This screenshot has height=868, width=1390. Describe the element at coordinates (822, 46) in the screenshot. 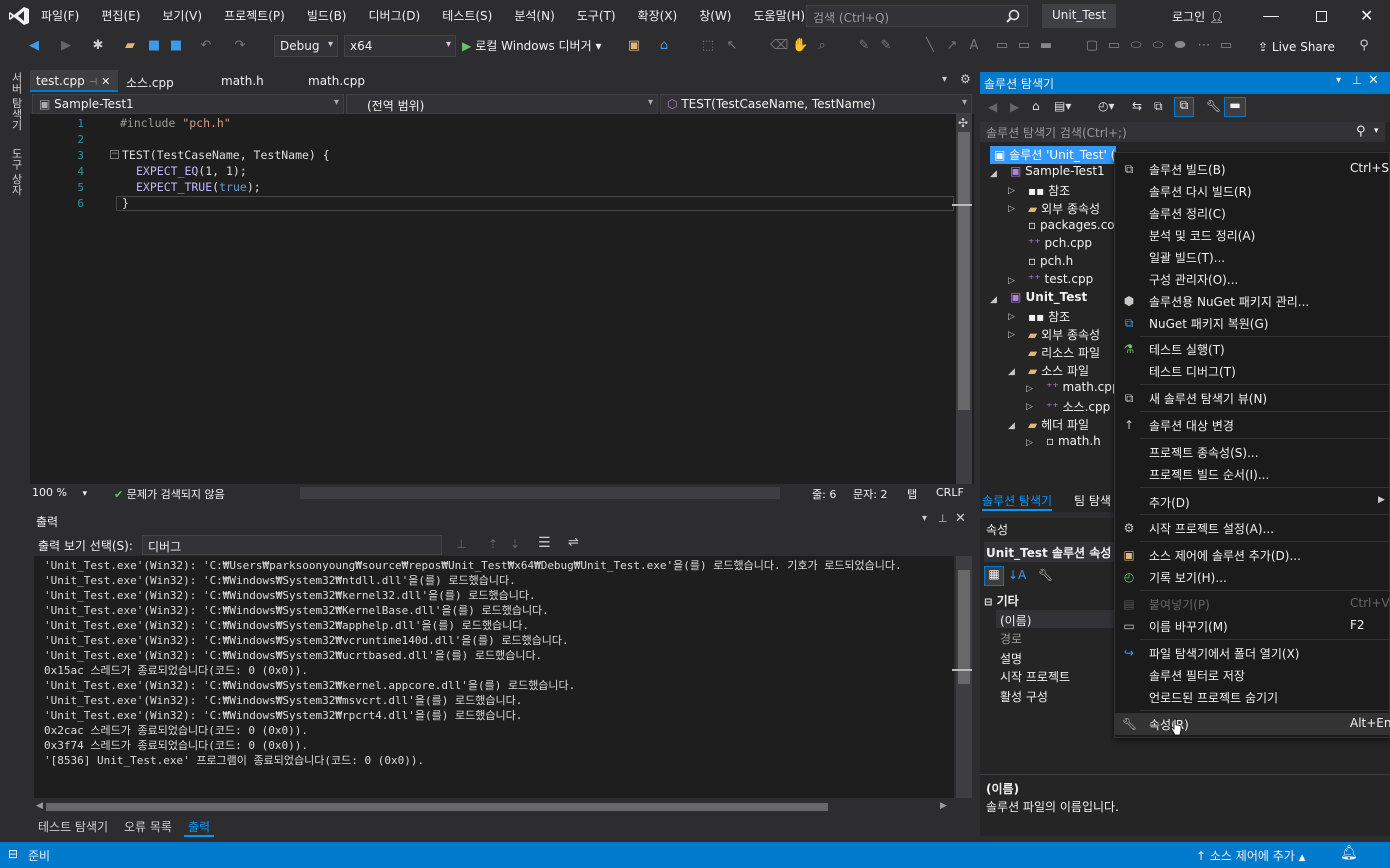

I see `zoom-icon: ⌕` at that location.